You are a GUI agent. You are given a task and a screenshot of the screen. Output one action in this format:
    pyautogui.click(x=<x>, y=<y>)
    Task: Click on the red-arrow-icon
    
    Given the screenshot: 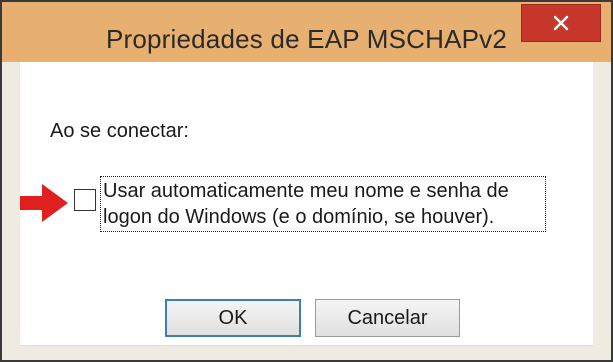 What is the action you would take?
    pyautogui.click(x=44, y=203)
    